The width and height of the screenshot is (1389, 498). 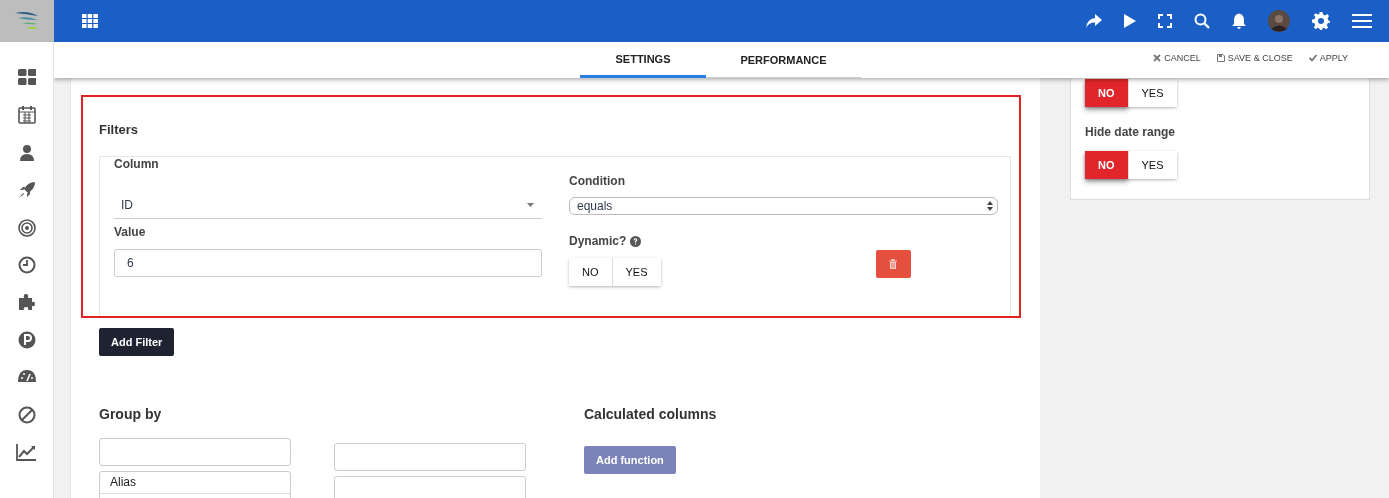 I want to click on section-title: Filters, so click(x=118, y=129).